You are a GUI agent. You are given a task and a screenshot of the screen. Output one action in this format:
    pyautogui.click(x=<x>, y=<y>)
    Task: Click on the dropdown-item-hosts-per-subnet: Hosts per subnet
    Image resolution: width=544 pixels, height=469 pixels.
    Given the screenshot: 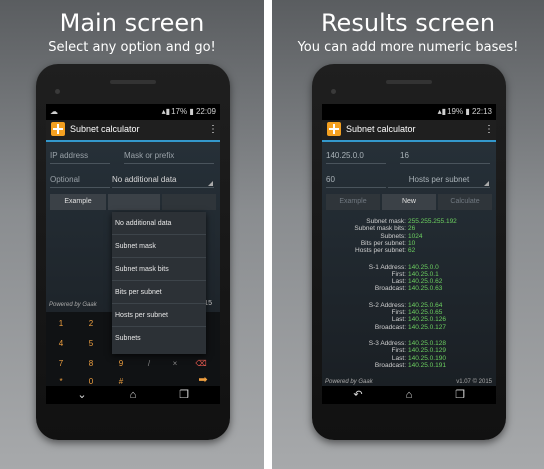 What is the action you would take?
    pyautogui.click(x=159, y=315)
    